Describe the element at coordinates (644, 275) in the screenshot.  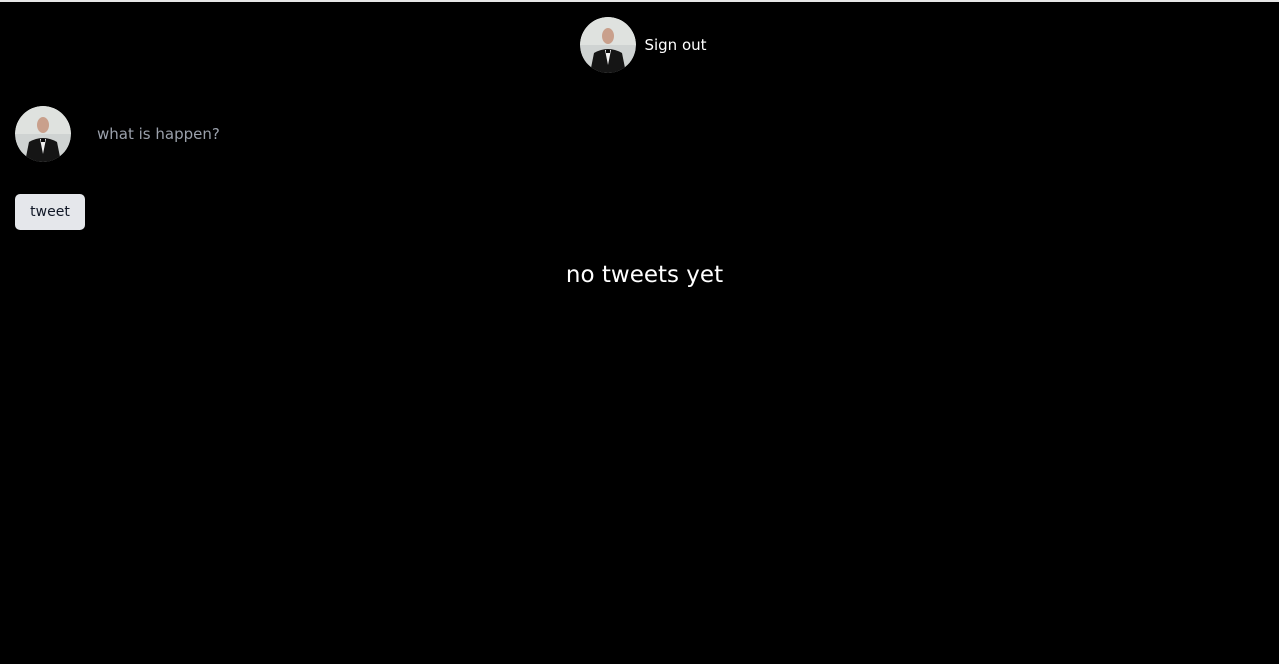
I see `empty-feed-message: no tweets yet` at that location.